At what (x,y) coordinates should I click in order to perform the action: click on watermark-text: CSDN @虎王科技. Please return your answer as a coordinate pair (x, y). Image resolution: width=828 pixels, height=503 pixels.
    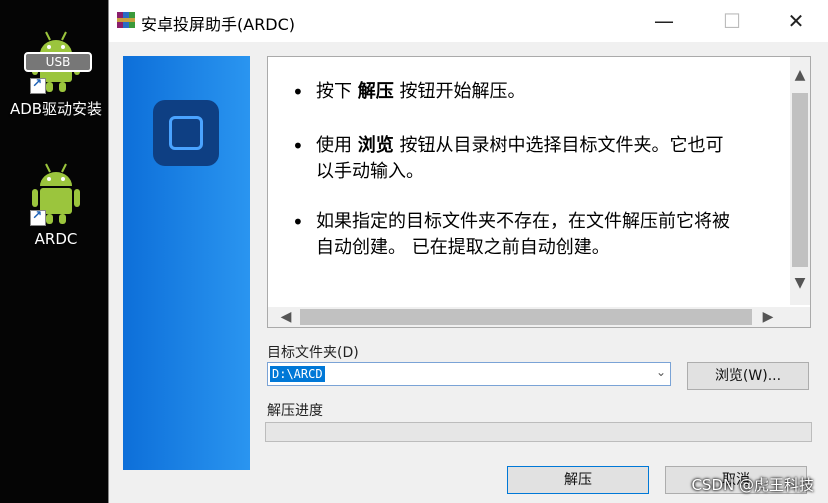
    Looking at the image, I should click on (752, 485).